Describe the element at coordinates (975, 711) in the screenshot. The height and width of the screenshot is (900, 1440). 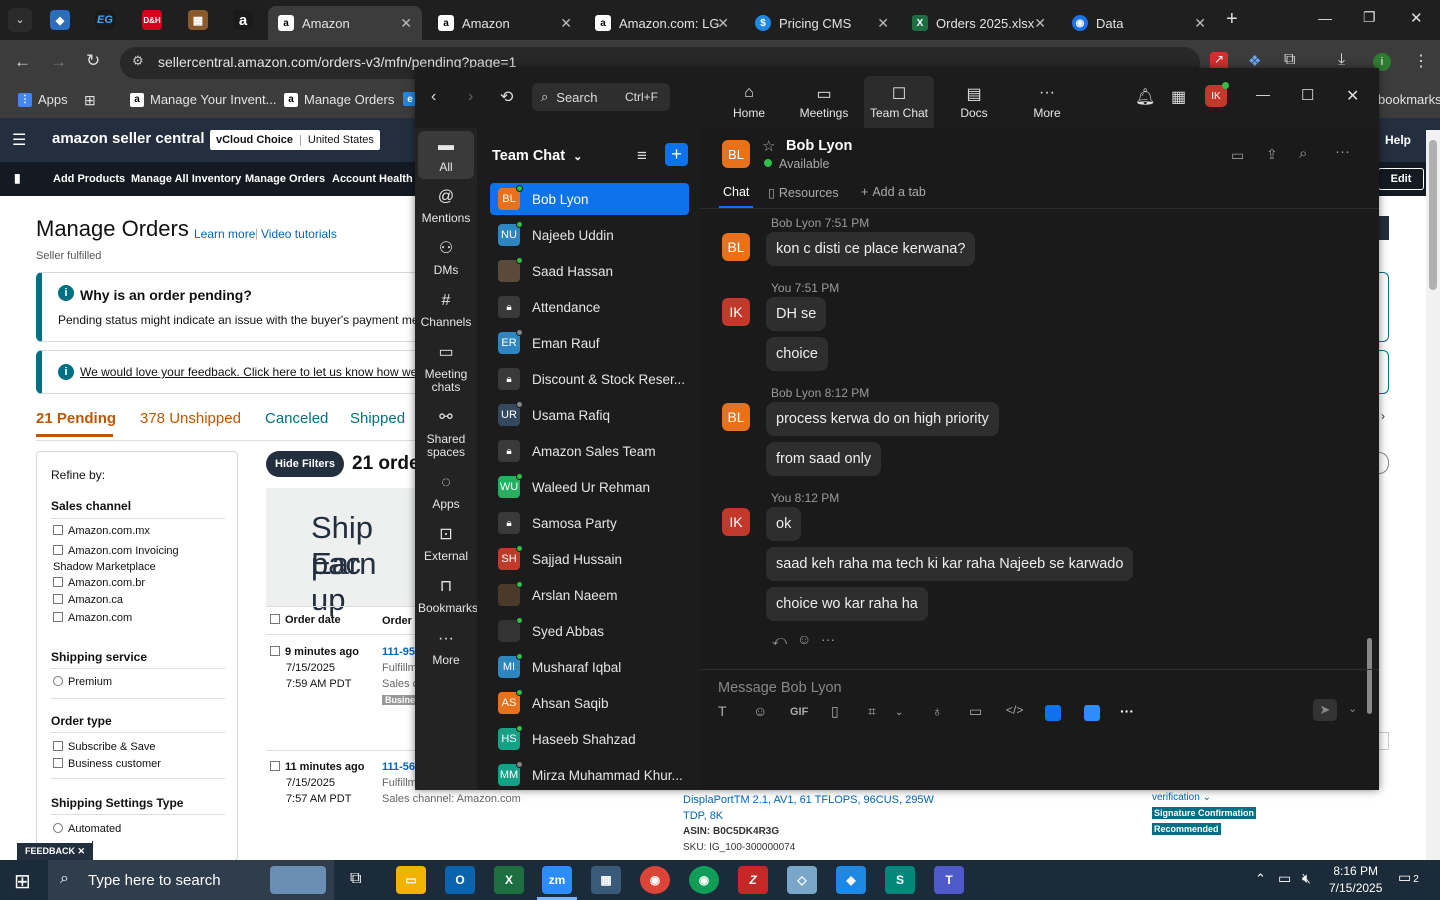
I see `video-message-icon: ▭` at that location.